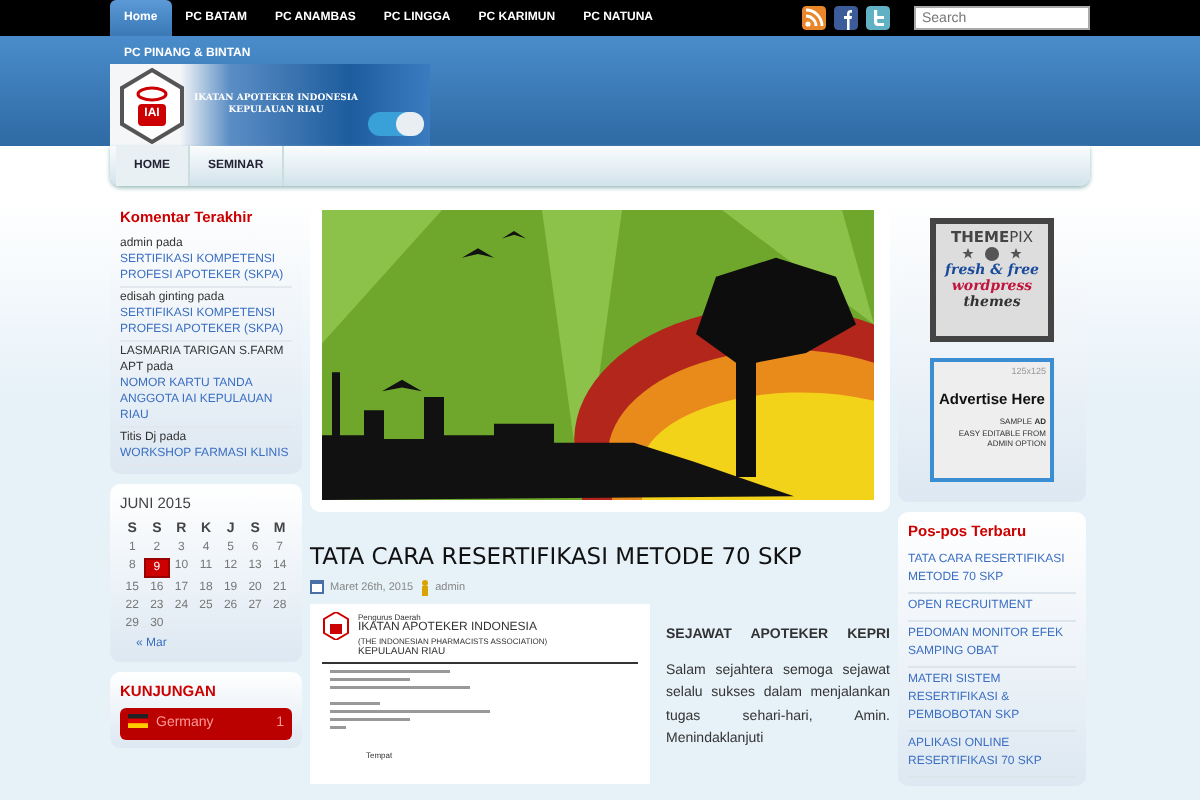 The width and height of the screenshot is (1200, 800). What do you see at coordinates (992, 254) in the screenshot?
I see `stars-logo-icon` at bounding box center [992, 254].